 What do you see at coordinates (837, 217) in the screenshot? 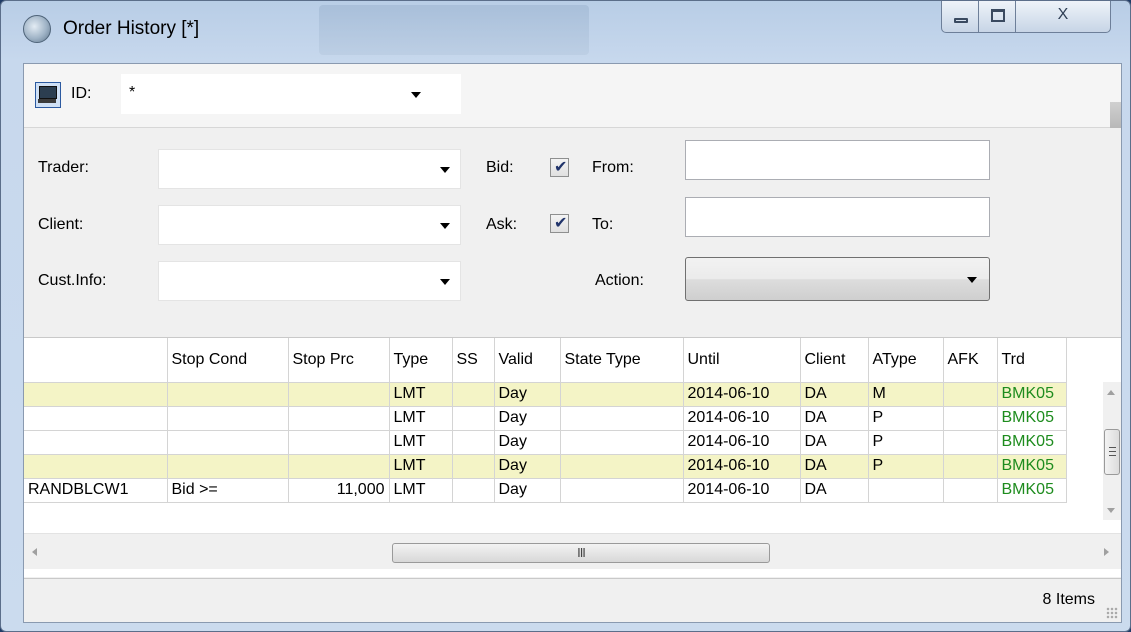
I see `to-input` at bounding box center [837, 217].